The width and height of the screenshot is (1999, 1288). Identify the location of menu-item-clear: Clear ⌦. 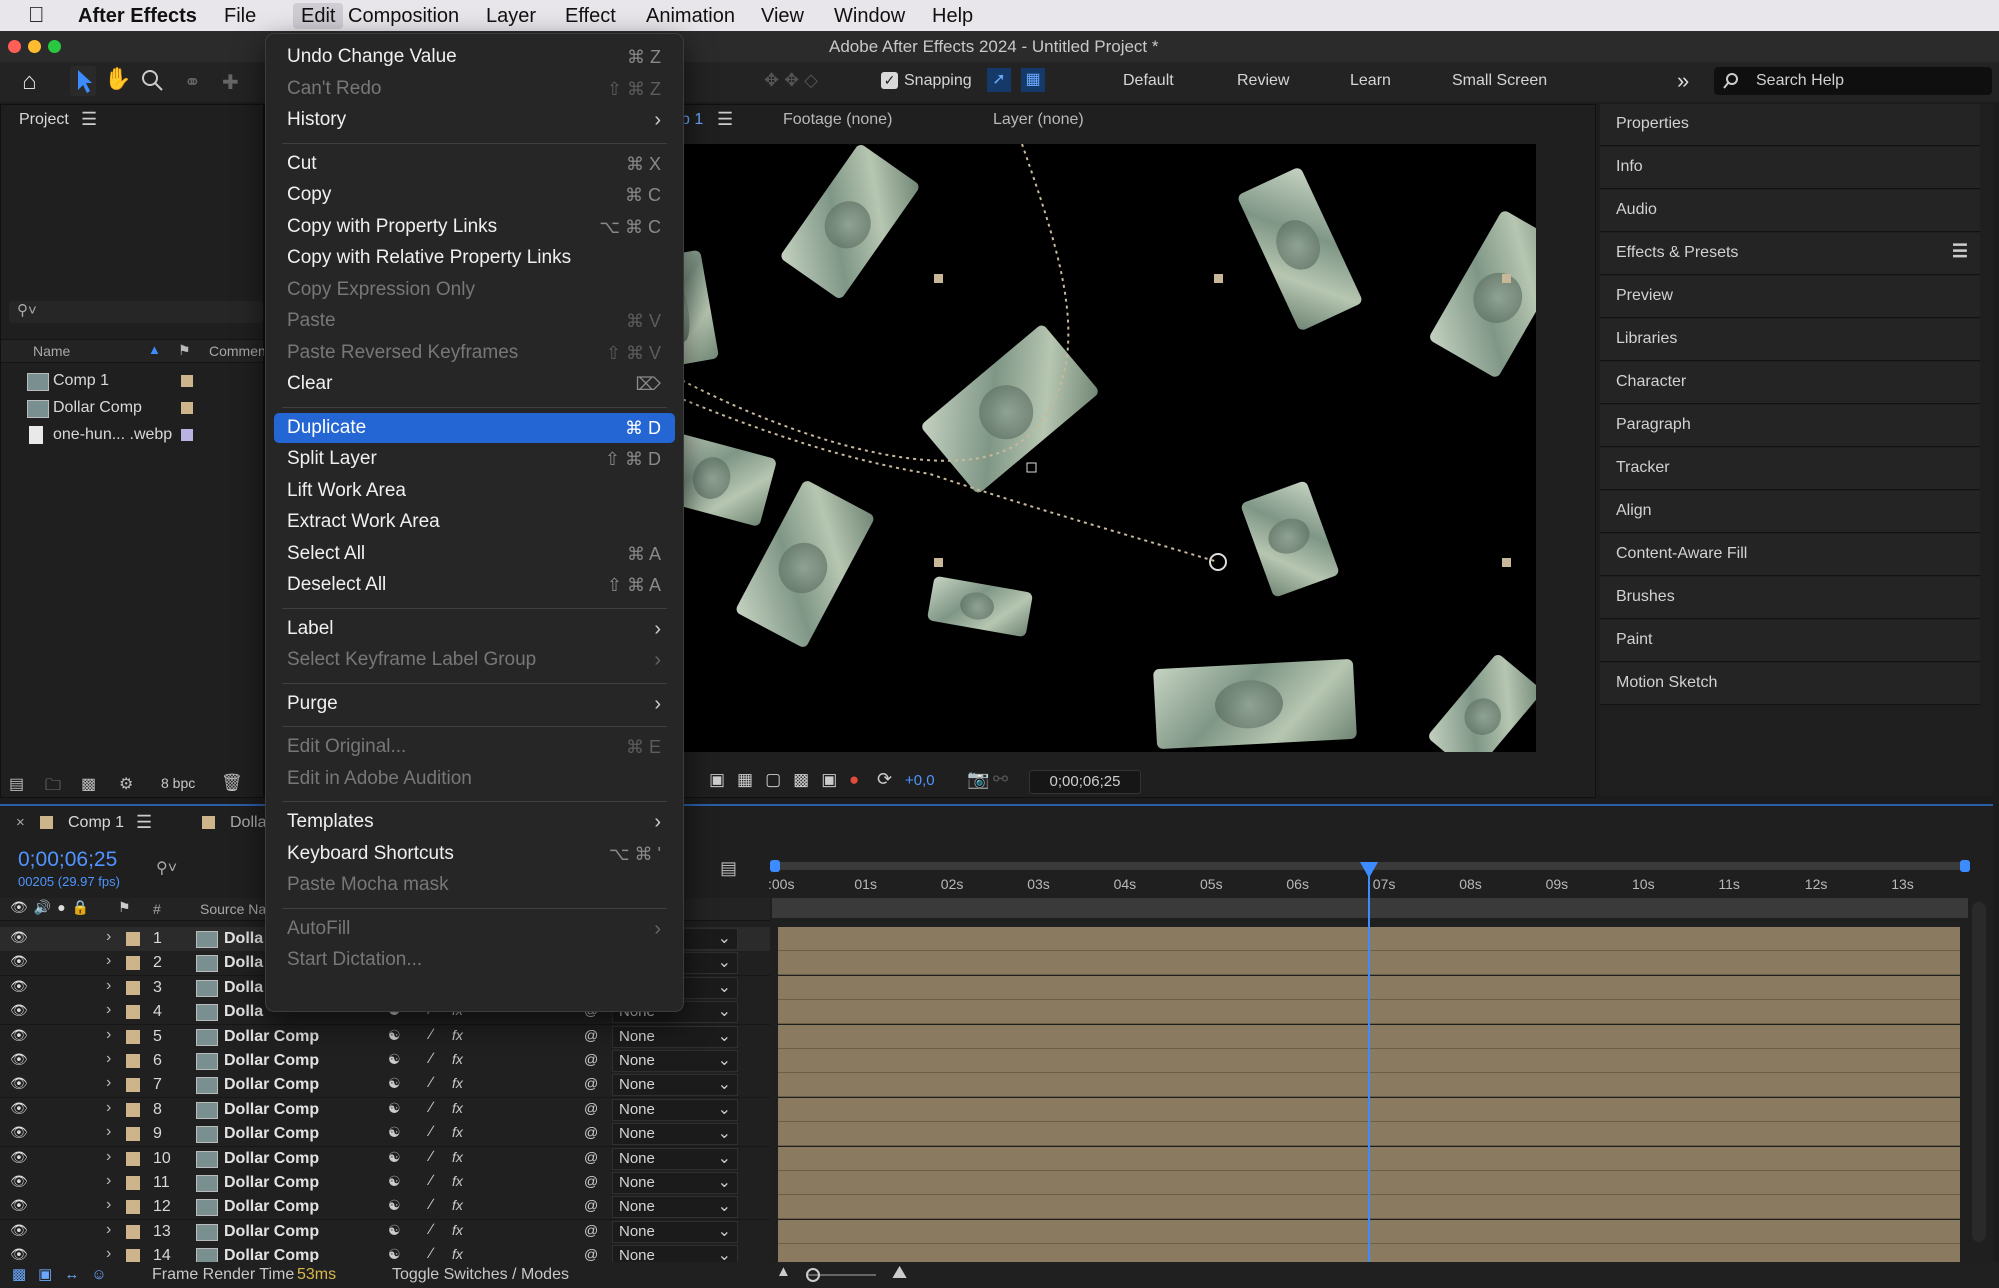
(474, 384).